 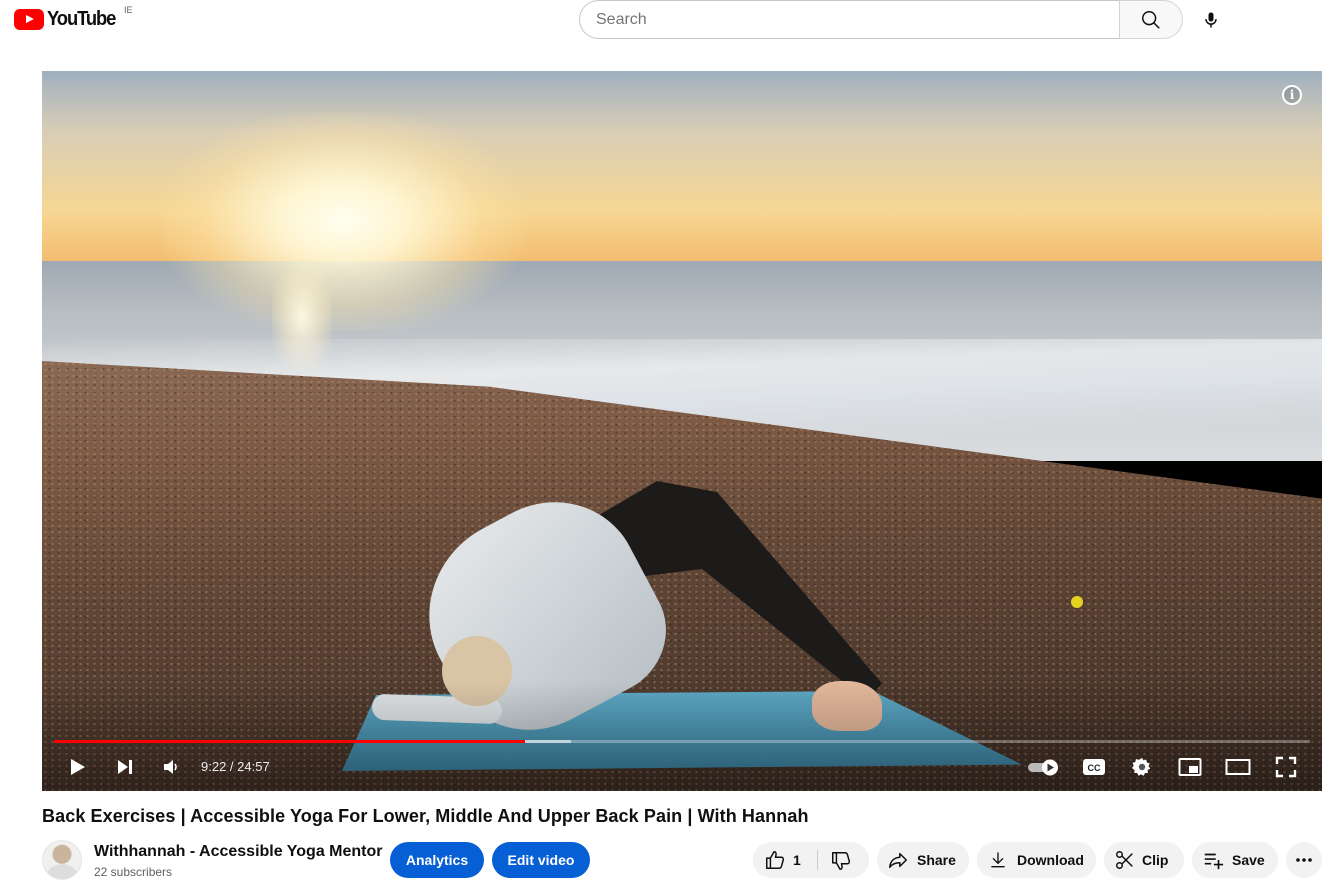 I want to click on country-code: IE, so click(x=128, y=10).